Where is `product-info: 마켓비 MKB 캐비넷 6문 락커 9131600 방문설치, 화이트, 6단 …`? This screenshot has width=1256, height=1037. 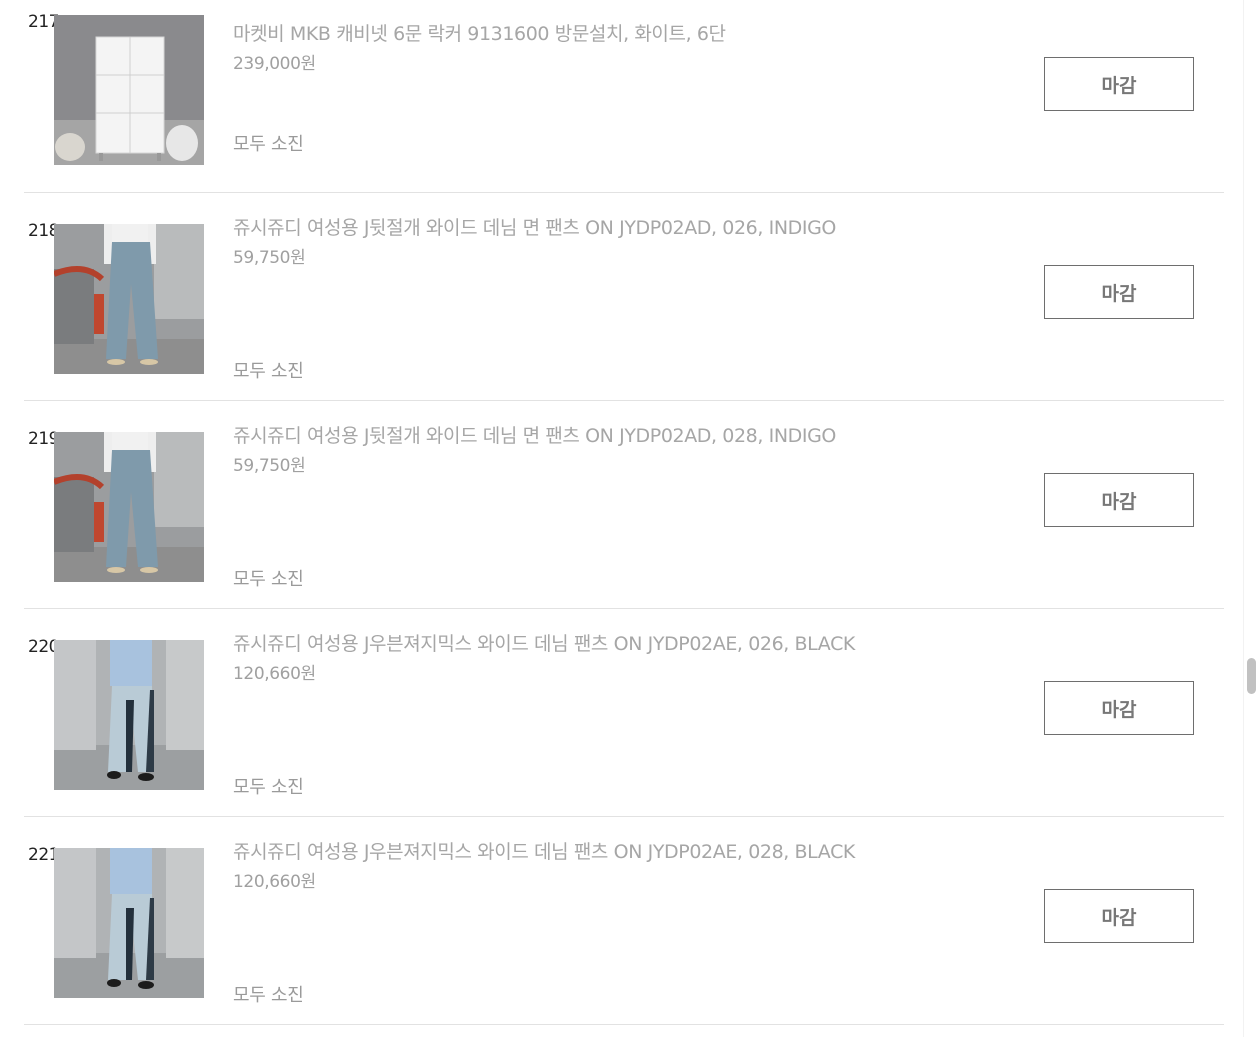 product-info: 마켓비 MKB 캐비넷 6문 락커 9131600 방문설치, 화이트, 6단 … is located at coordinates (558, 48).